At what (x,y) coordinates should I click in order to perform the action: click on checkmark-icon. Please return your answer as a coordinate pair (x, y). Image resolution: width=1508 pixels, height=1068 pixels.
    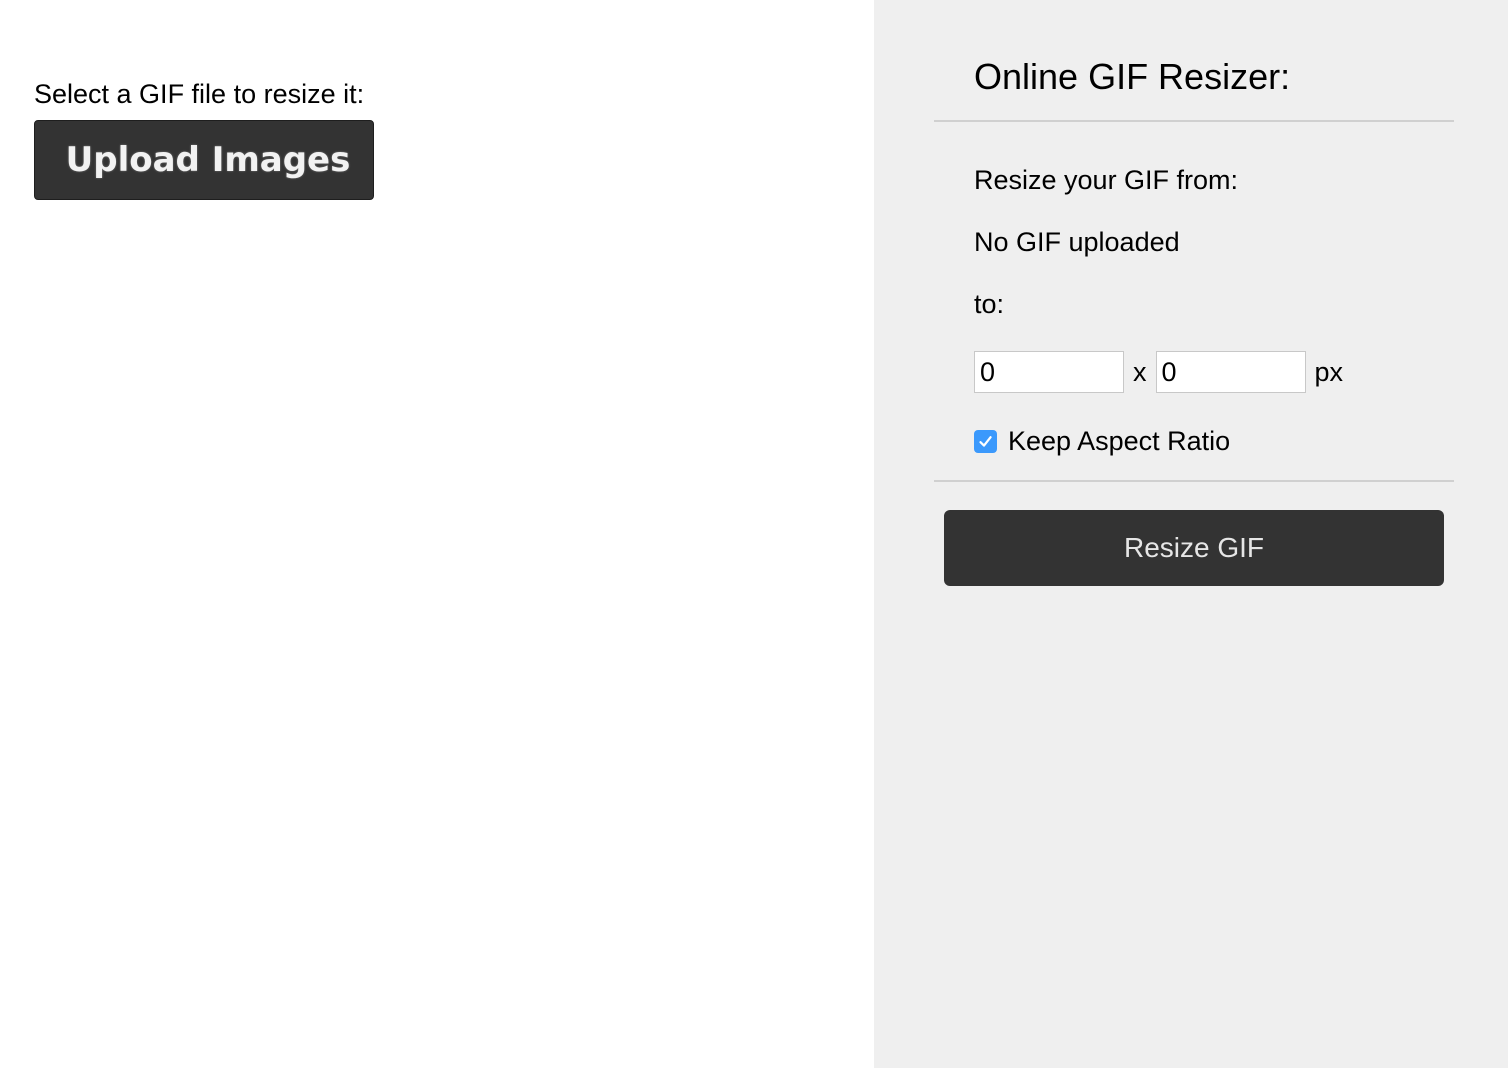
    Looking at the image, I should click on (985, 441).